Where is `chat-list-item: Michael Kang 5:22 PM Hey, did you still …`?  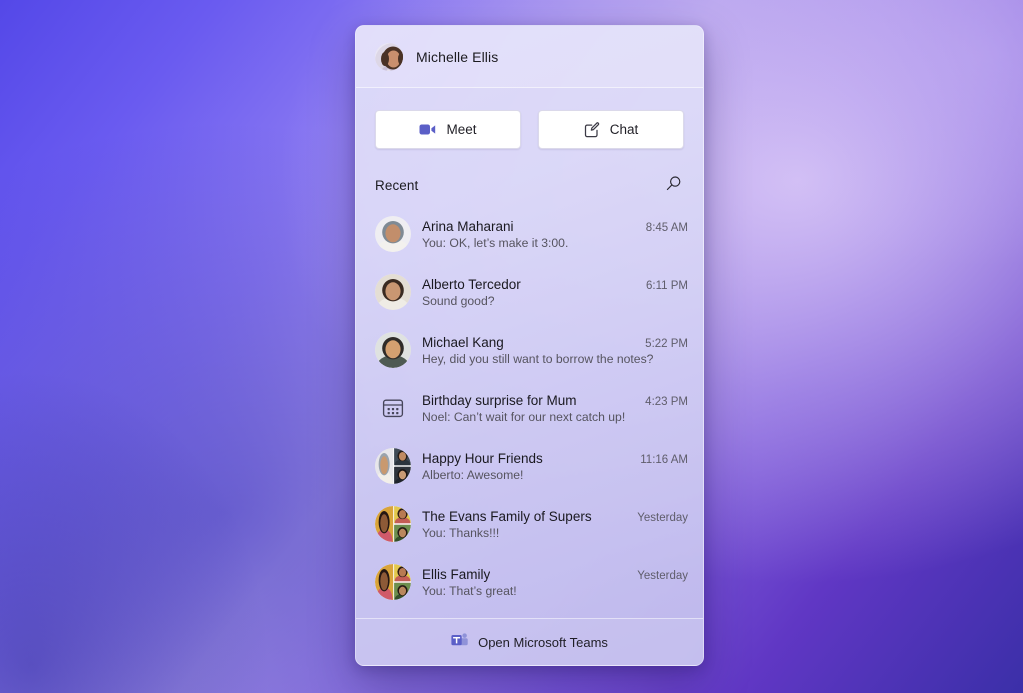
chat-list-item: Michael Kang 5:22 PM Hey, did you still … is located at coordinates (531, 350).